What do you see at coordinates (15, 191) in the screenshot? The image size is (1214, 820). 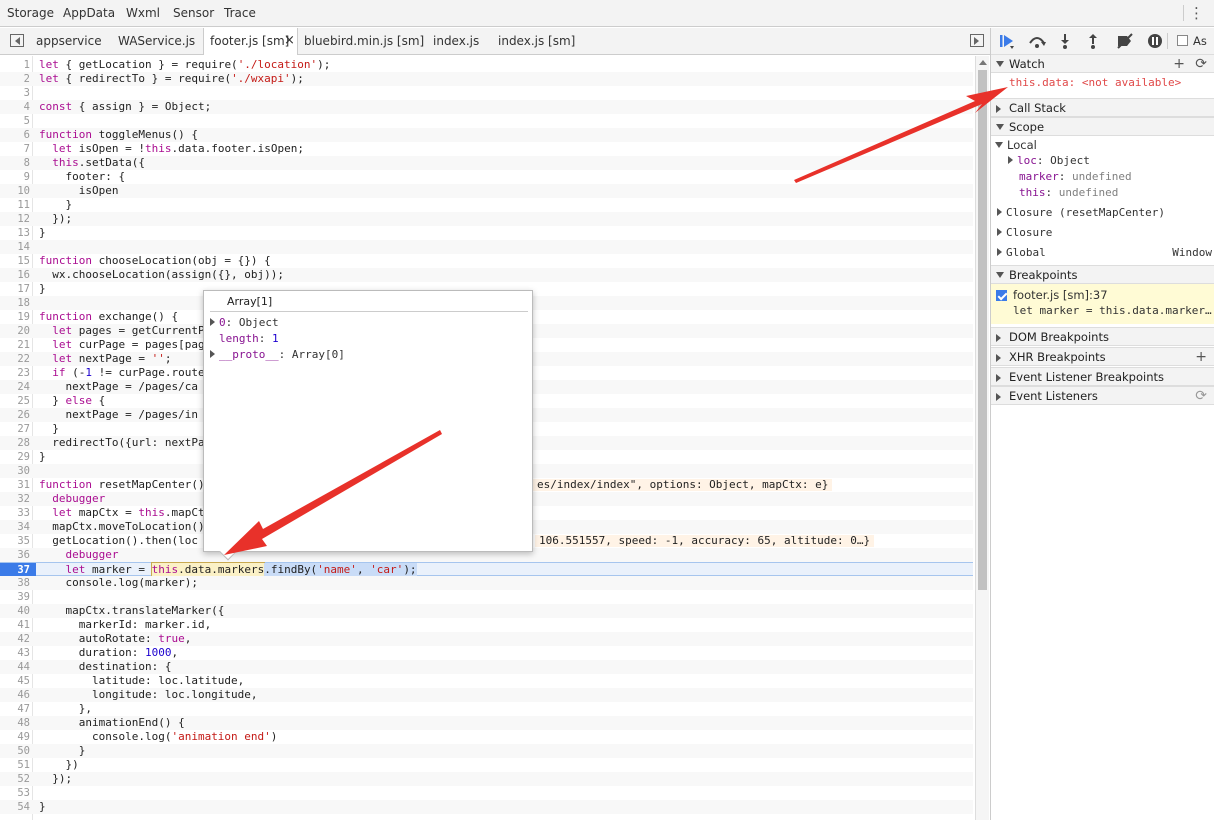 I see `line-number: 10` at bounding box center [15, 191].